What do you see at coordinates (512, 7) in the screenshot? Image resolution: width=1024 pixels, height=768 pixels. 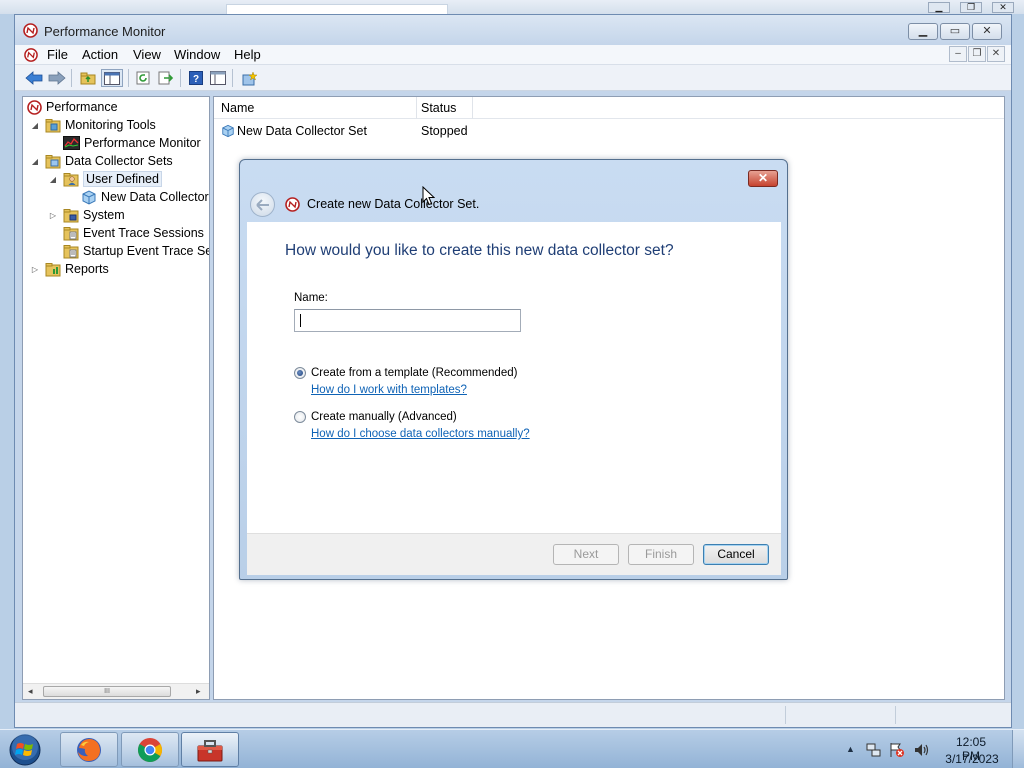 I see `background-window-edge` at bounding box center [512, 7].